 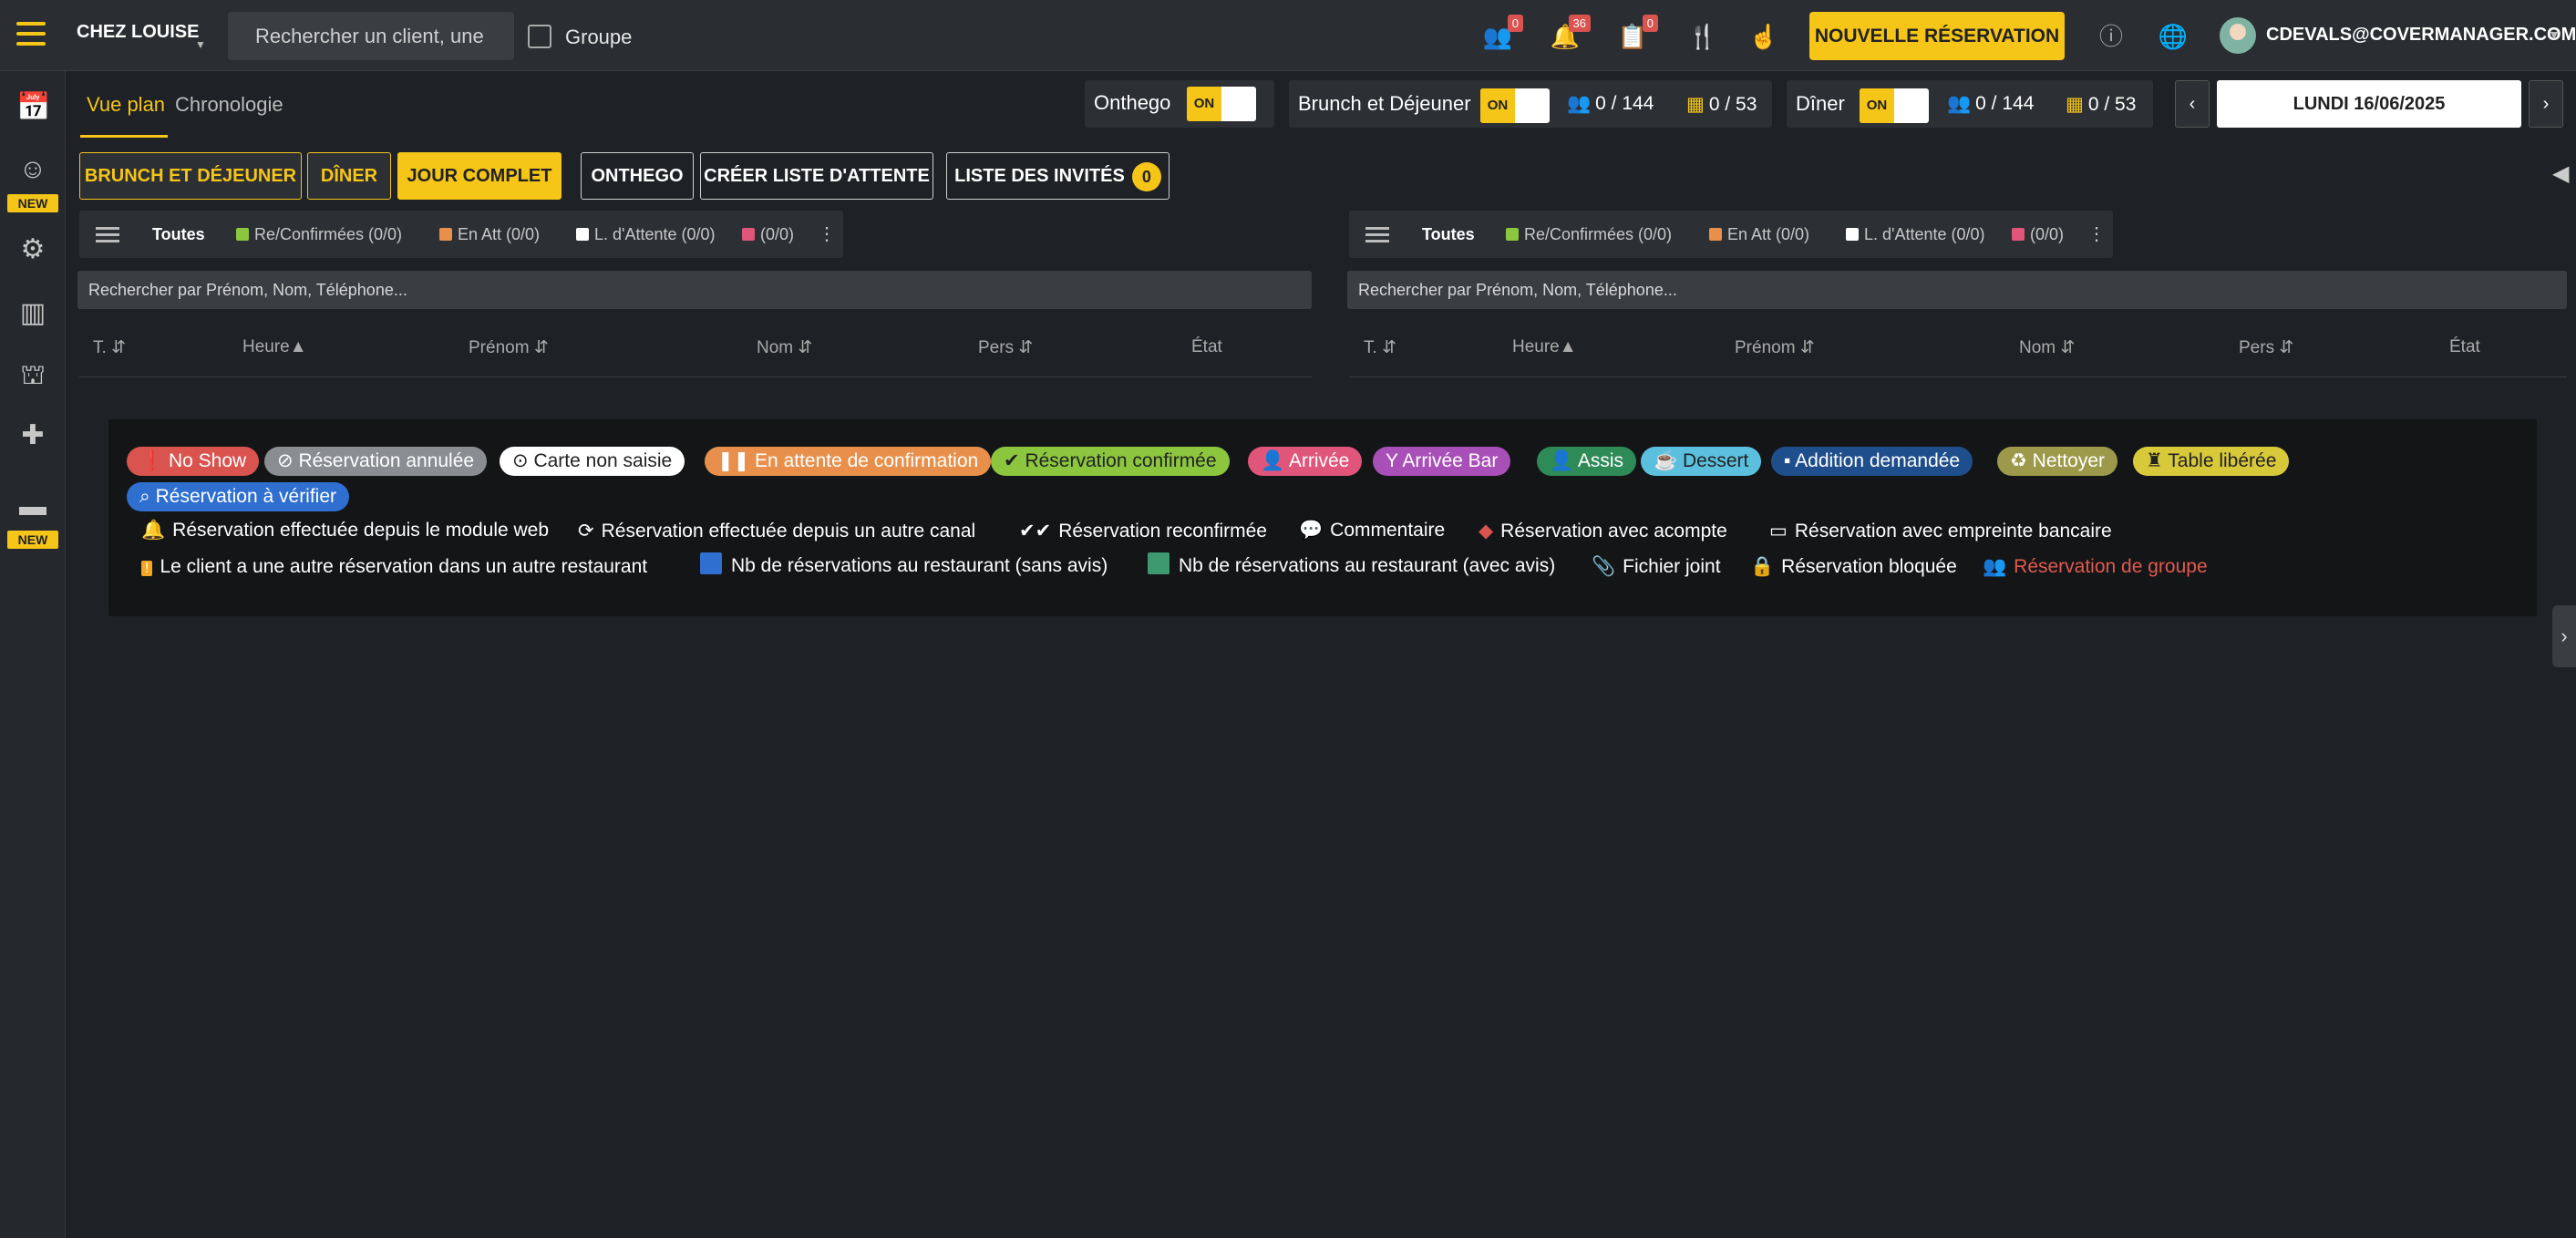 I want to click on date-prev-button: ‹, so click(x=2192, y=104).